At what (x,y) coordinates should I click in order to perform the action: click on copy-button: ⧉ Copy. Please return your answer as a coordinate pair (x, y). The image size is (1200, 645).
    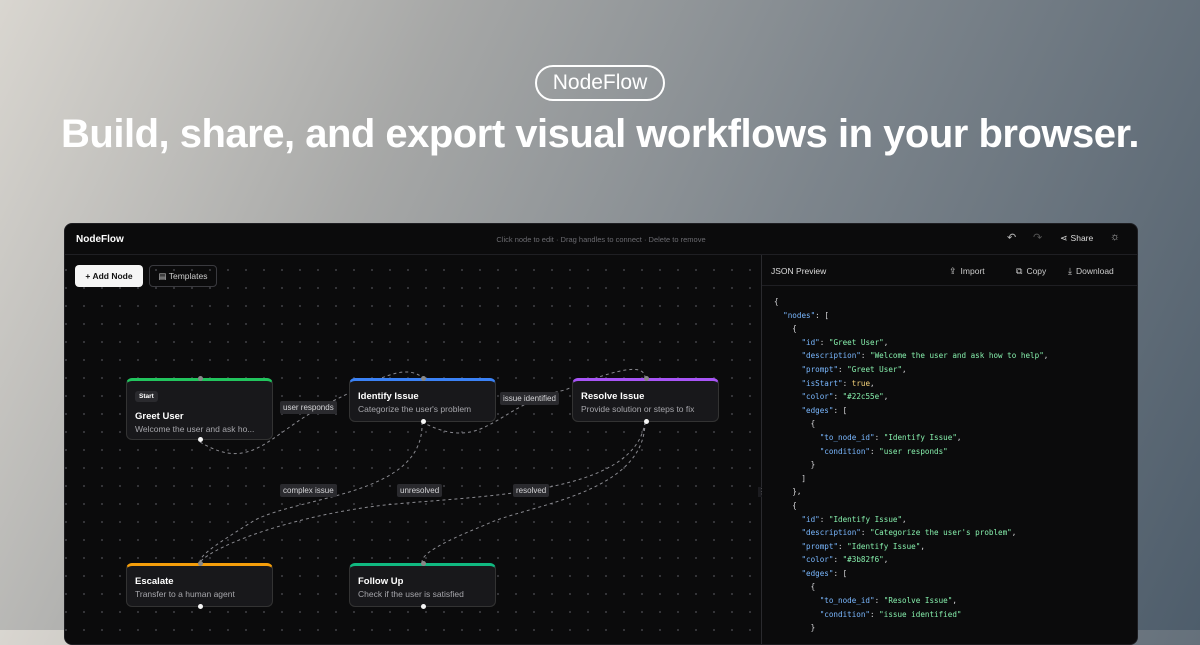
    Looking at the image, I should click on (1031, 271).